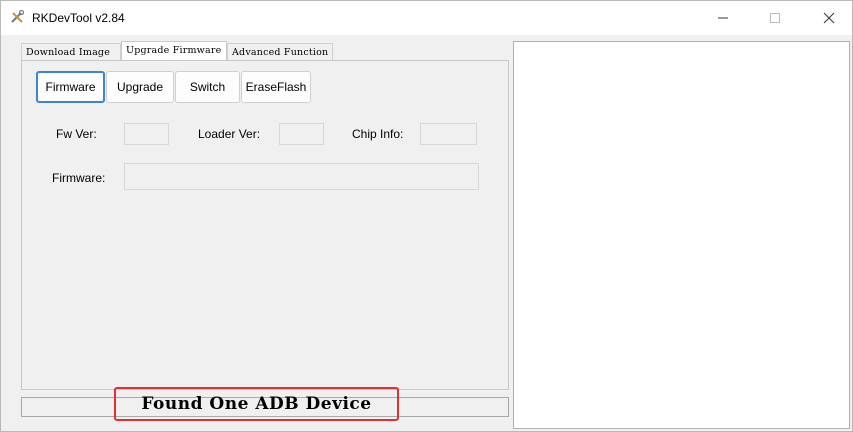 The height and width of the screenshot is (432, 853). I want to click on loader-ver-label: Loader Ver:, so click(229, 134).